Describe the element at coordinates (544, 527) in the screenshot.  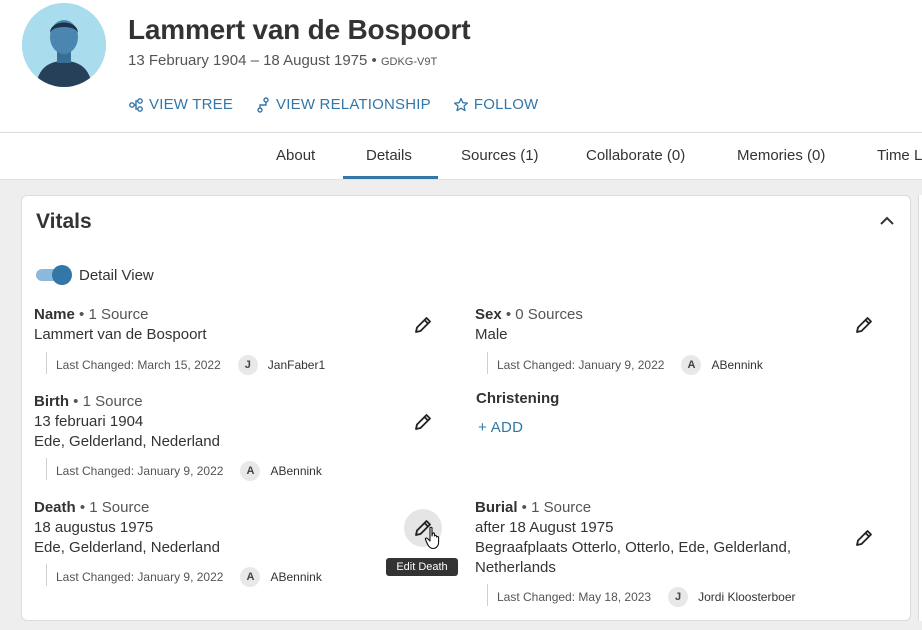
I see `burial-date: after 18 August 1975` at that location.